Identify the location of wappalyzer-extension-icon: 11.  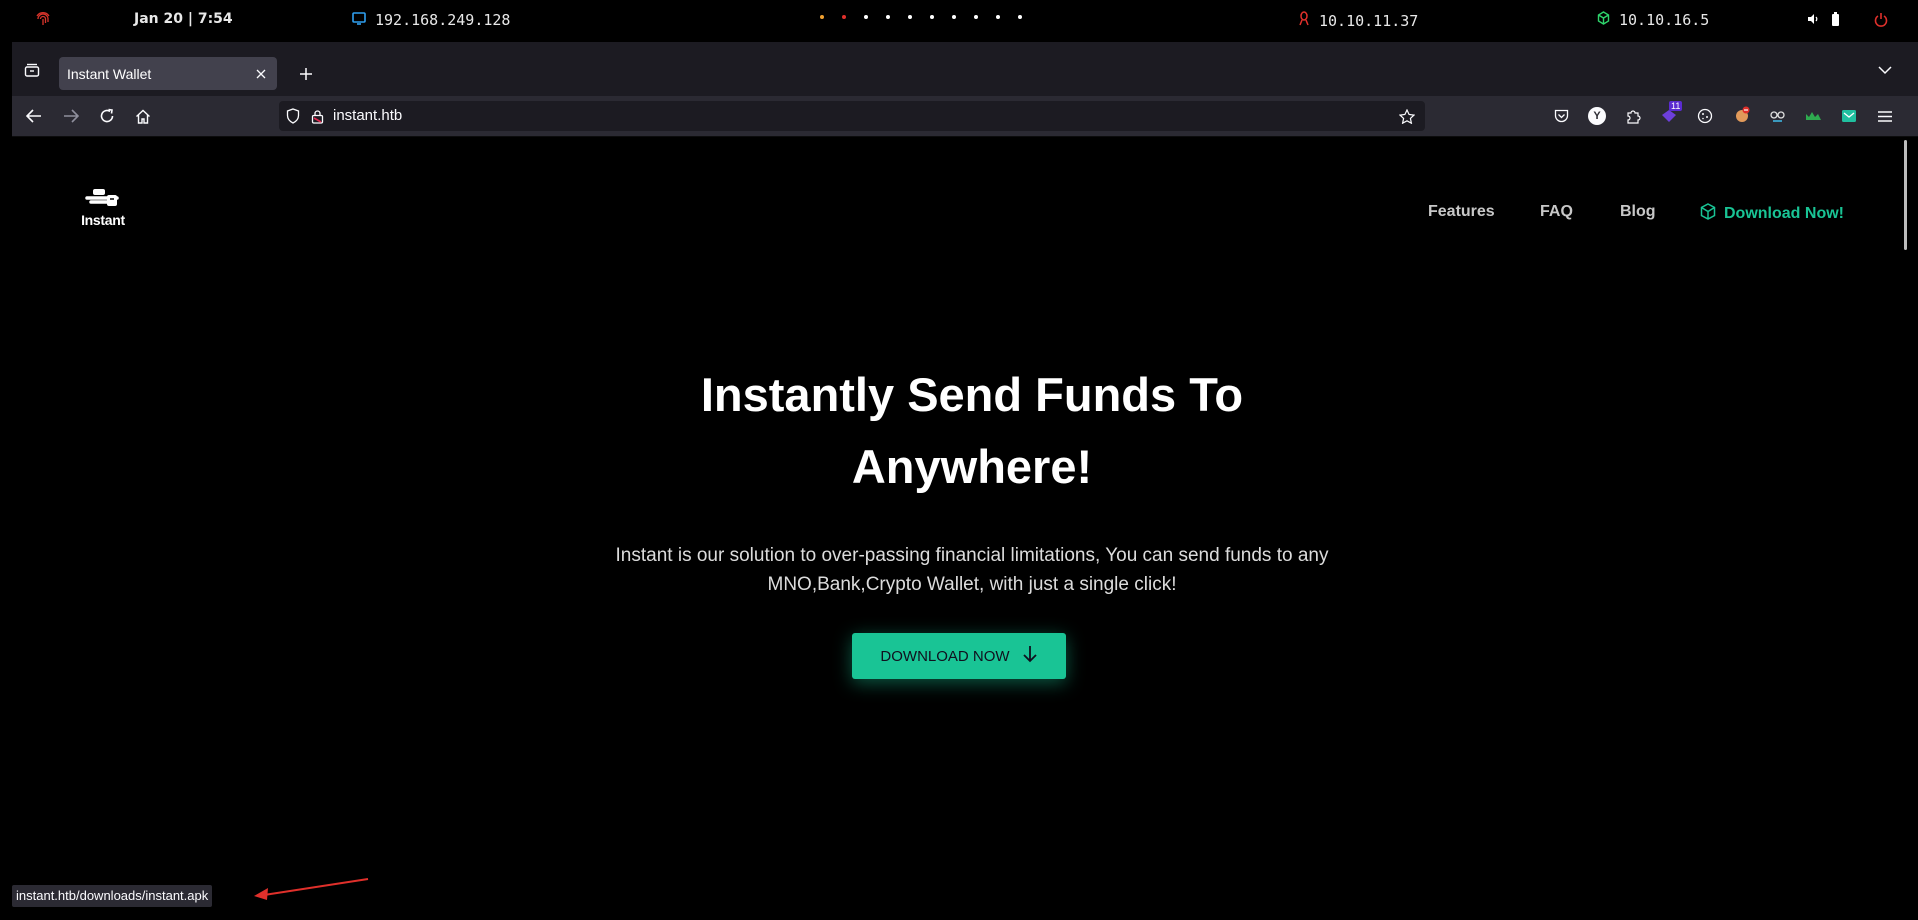
(1671, 113).